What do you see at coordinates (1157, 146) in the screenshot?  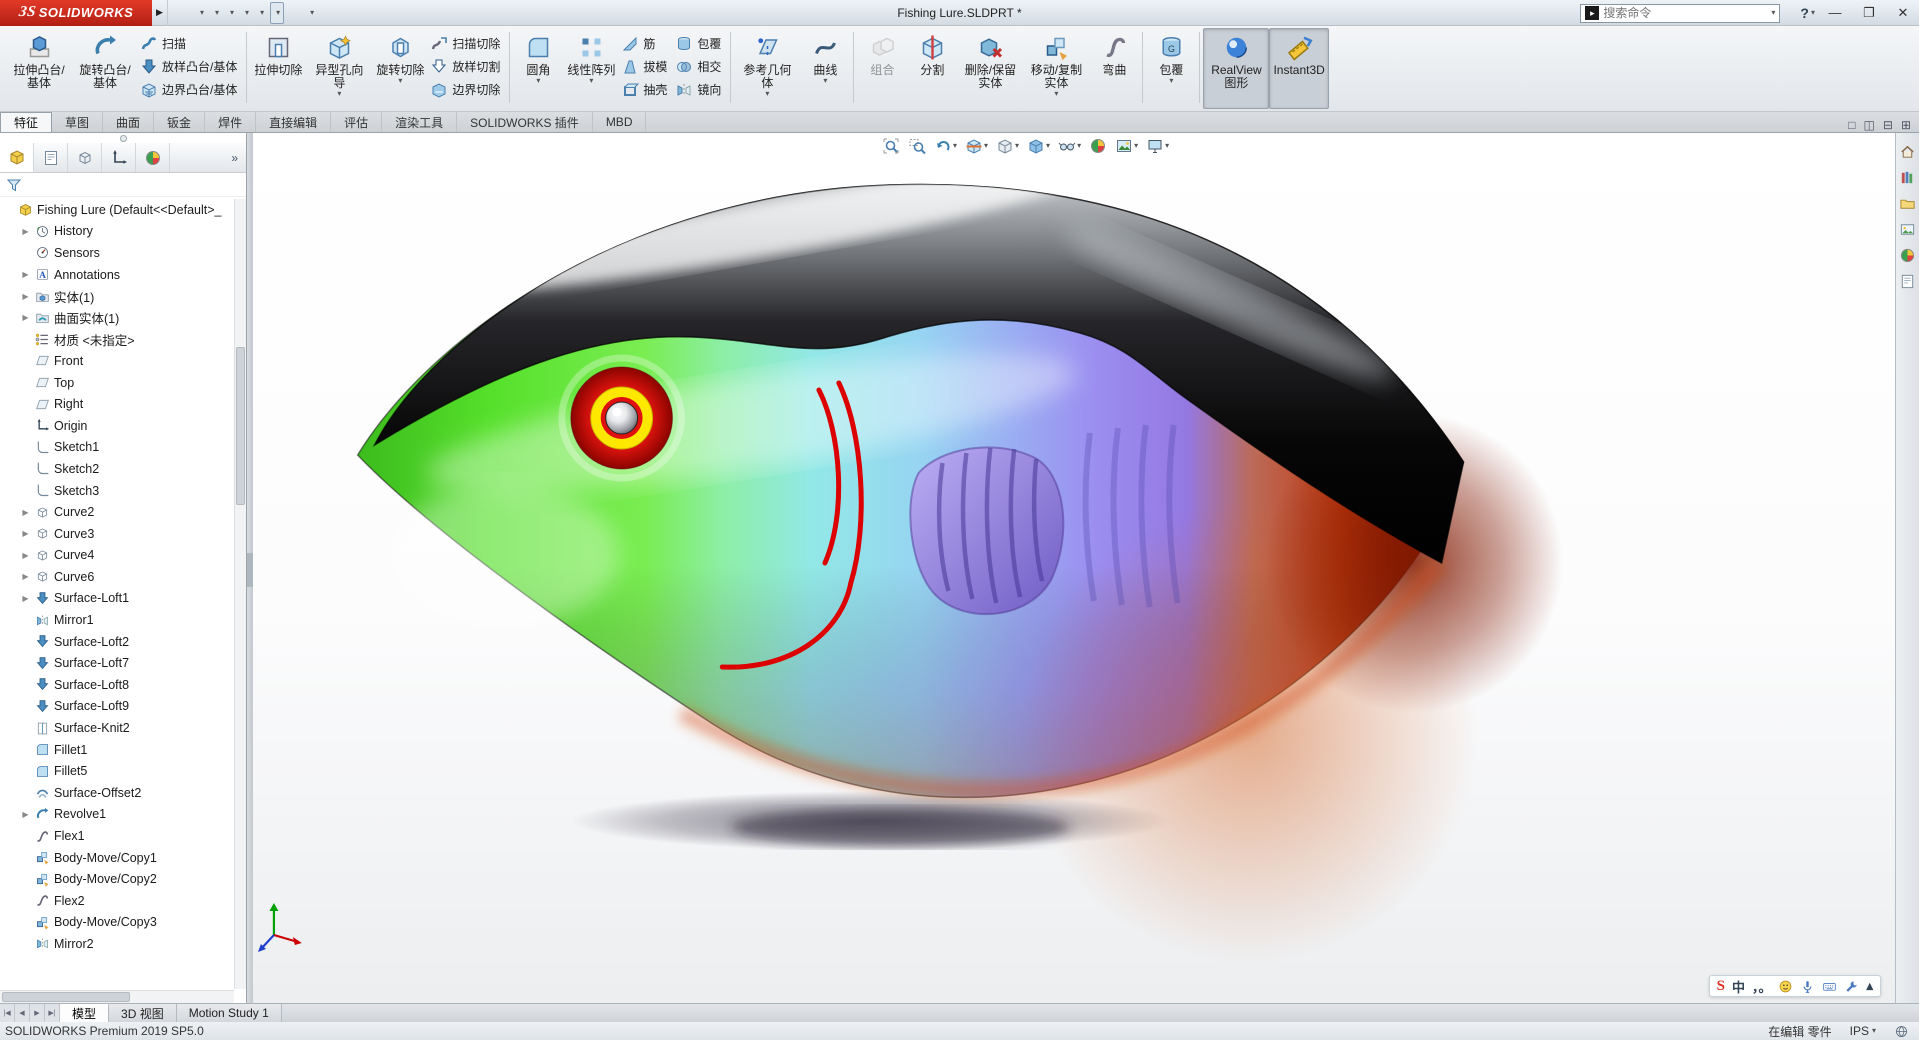 I see `view-settings-button: ▾` at bounding box center [1157, 146].